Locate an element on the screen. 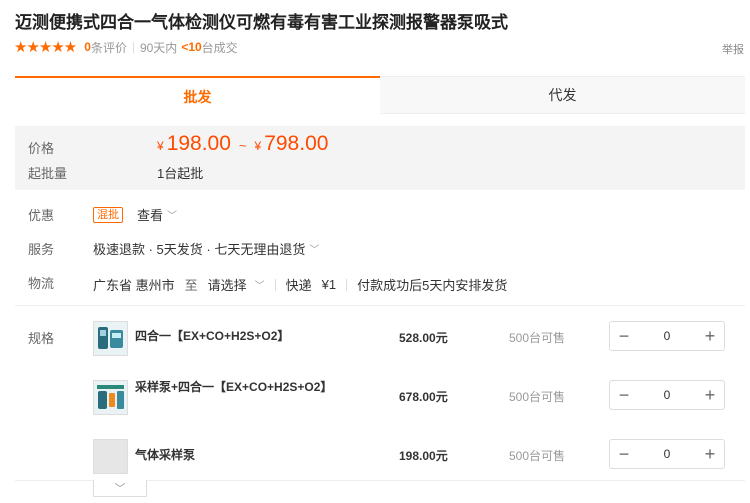 This screenshot has width=750, height=503. discount-view-link: 查看 is located at coordinates (150, 214).